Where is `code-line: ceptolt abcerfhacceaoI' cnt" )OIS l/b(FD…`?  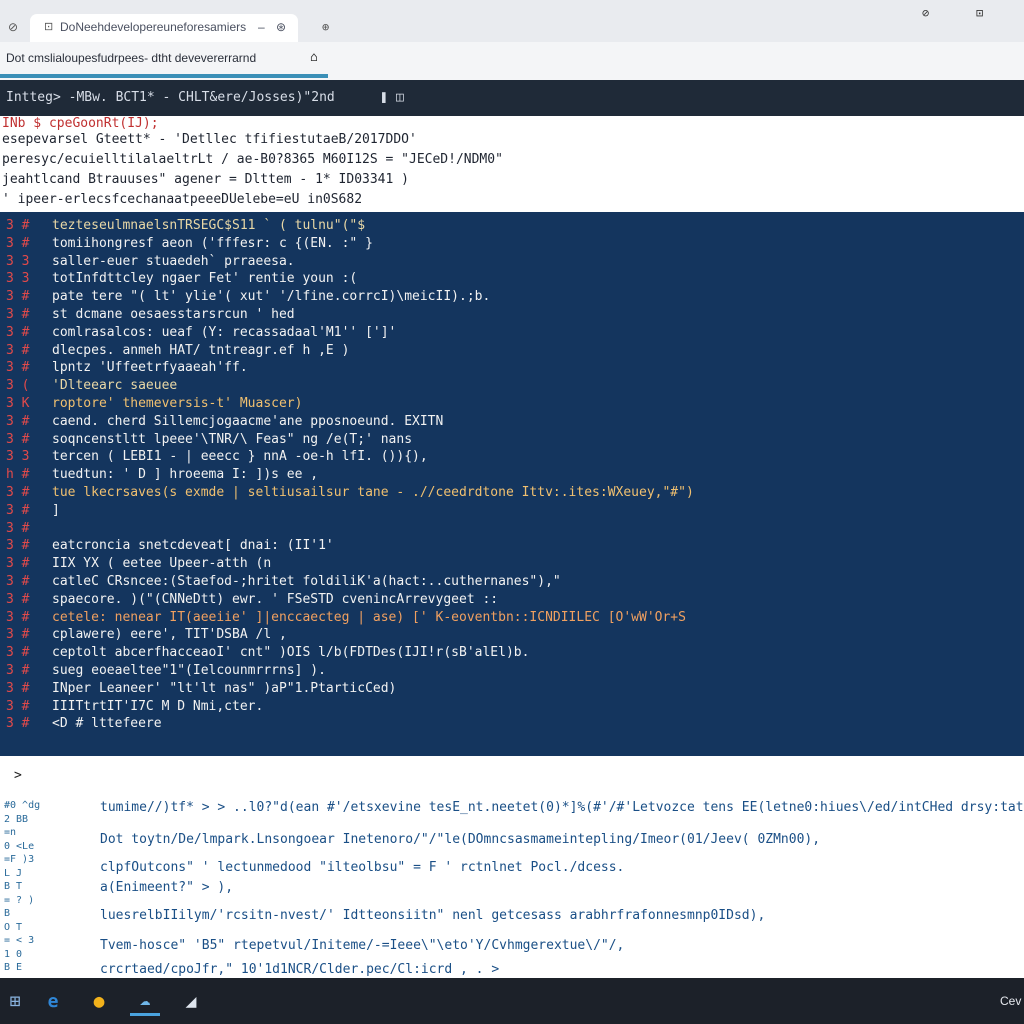
code-line: ceptolt abcerfhacceaoI' cnt" )OIS l/b(FD… is located at coordinates (290, 652).